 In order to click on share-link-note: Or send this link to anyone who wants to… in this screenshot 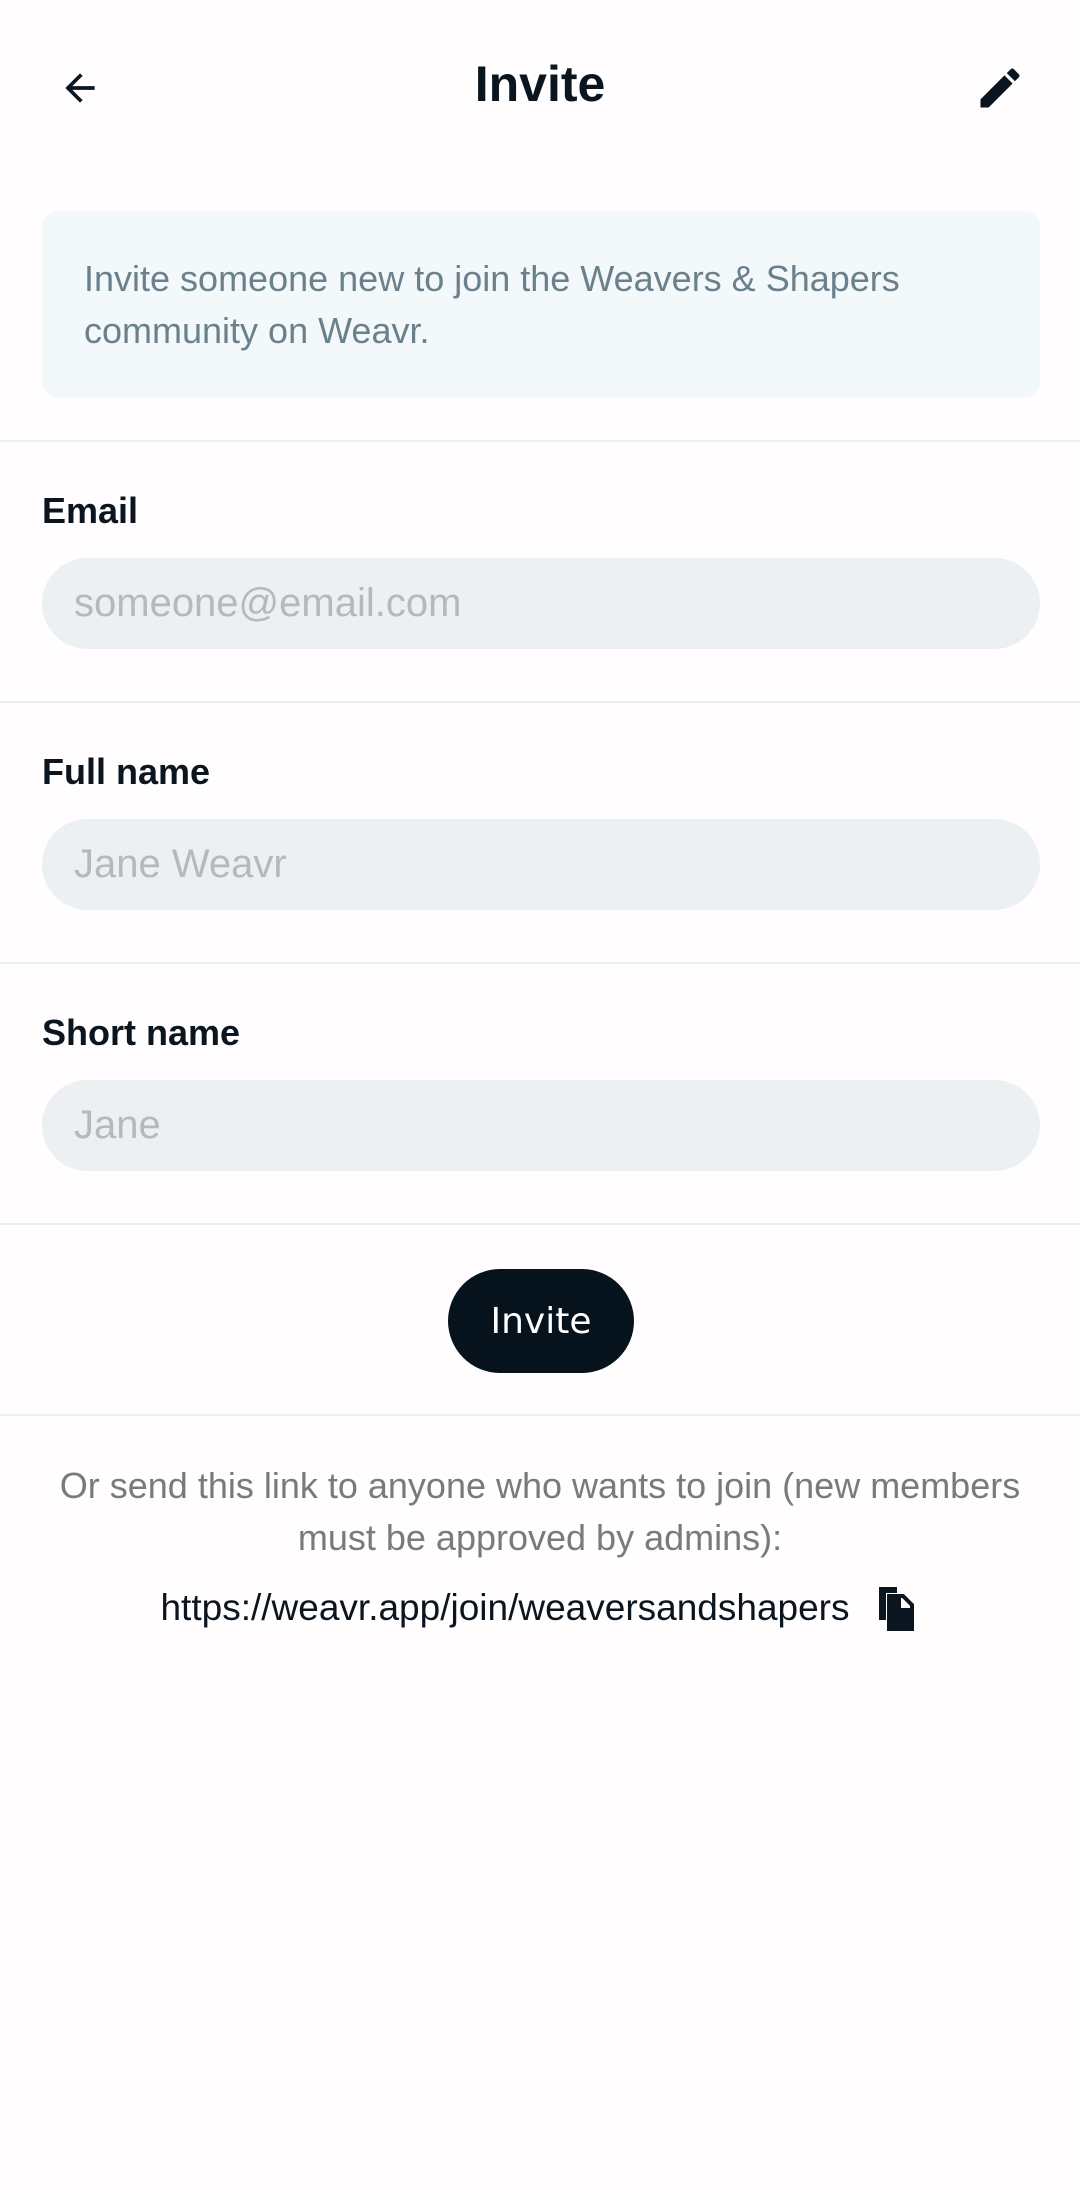, I will do `click(540, 1511)`.